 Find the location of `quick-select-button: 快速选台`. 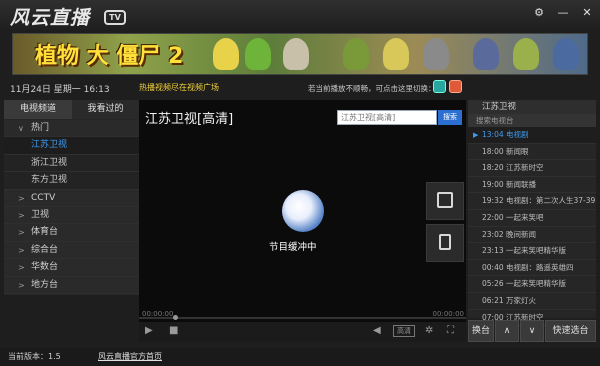

quick-select-button: 快速选台 is located at coordinates (570, 331).